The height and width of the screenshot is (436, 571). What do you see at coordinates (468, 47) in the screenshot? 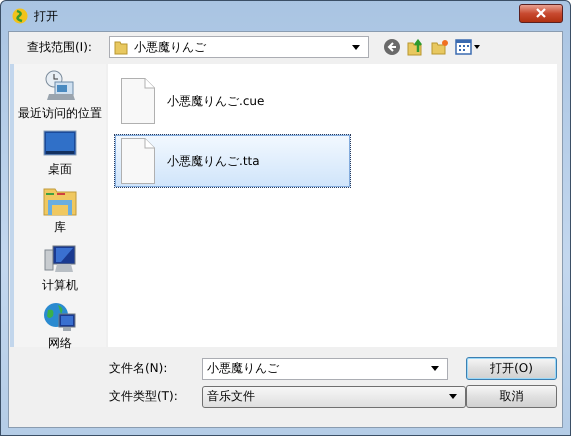
I see `views-menu-icon` at bounding box center [468, 47].